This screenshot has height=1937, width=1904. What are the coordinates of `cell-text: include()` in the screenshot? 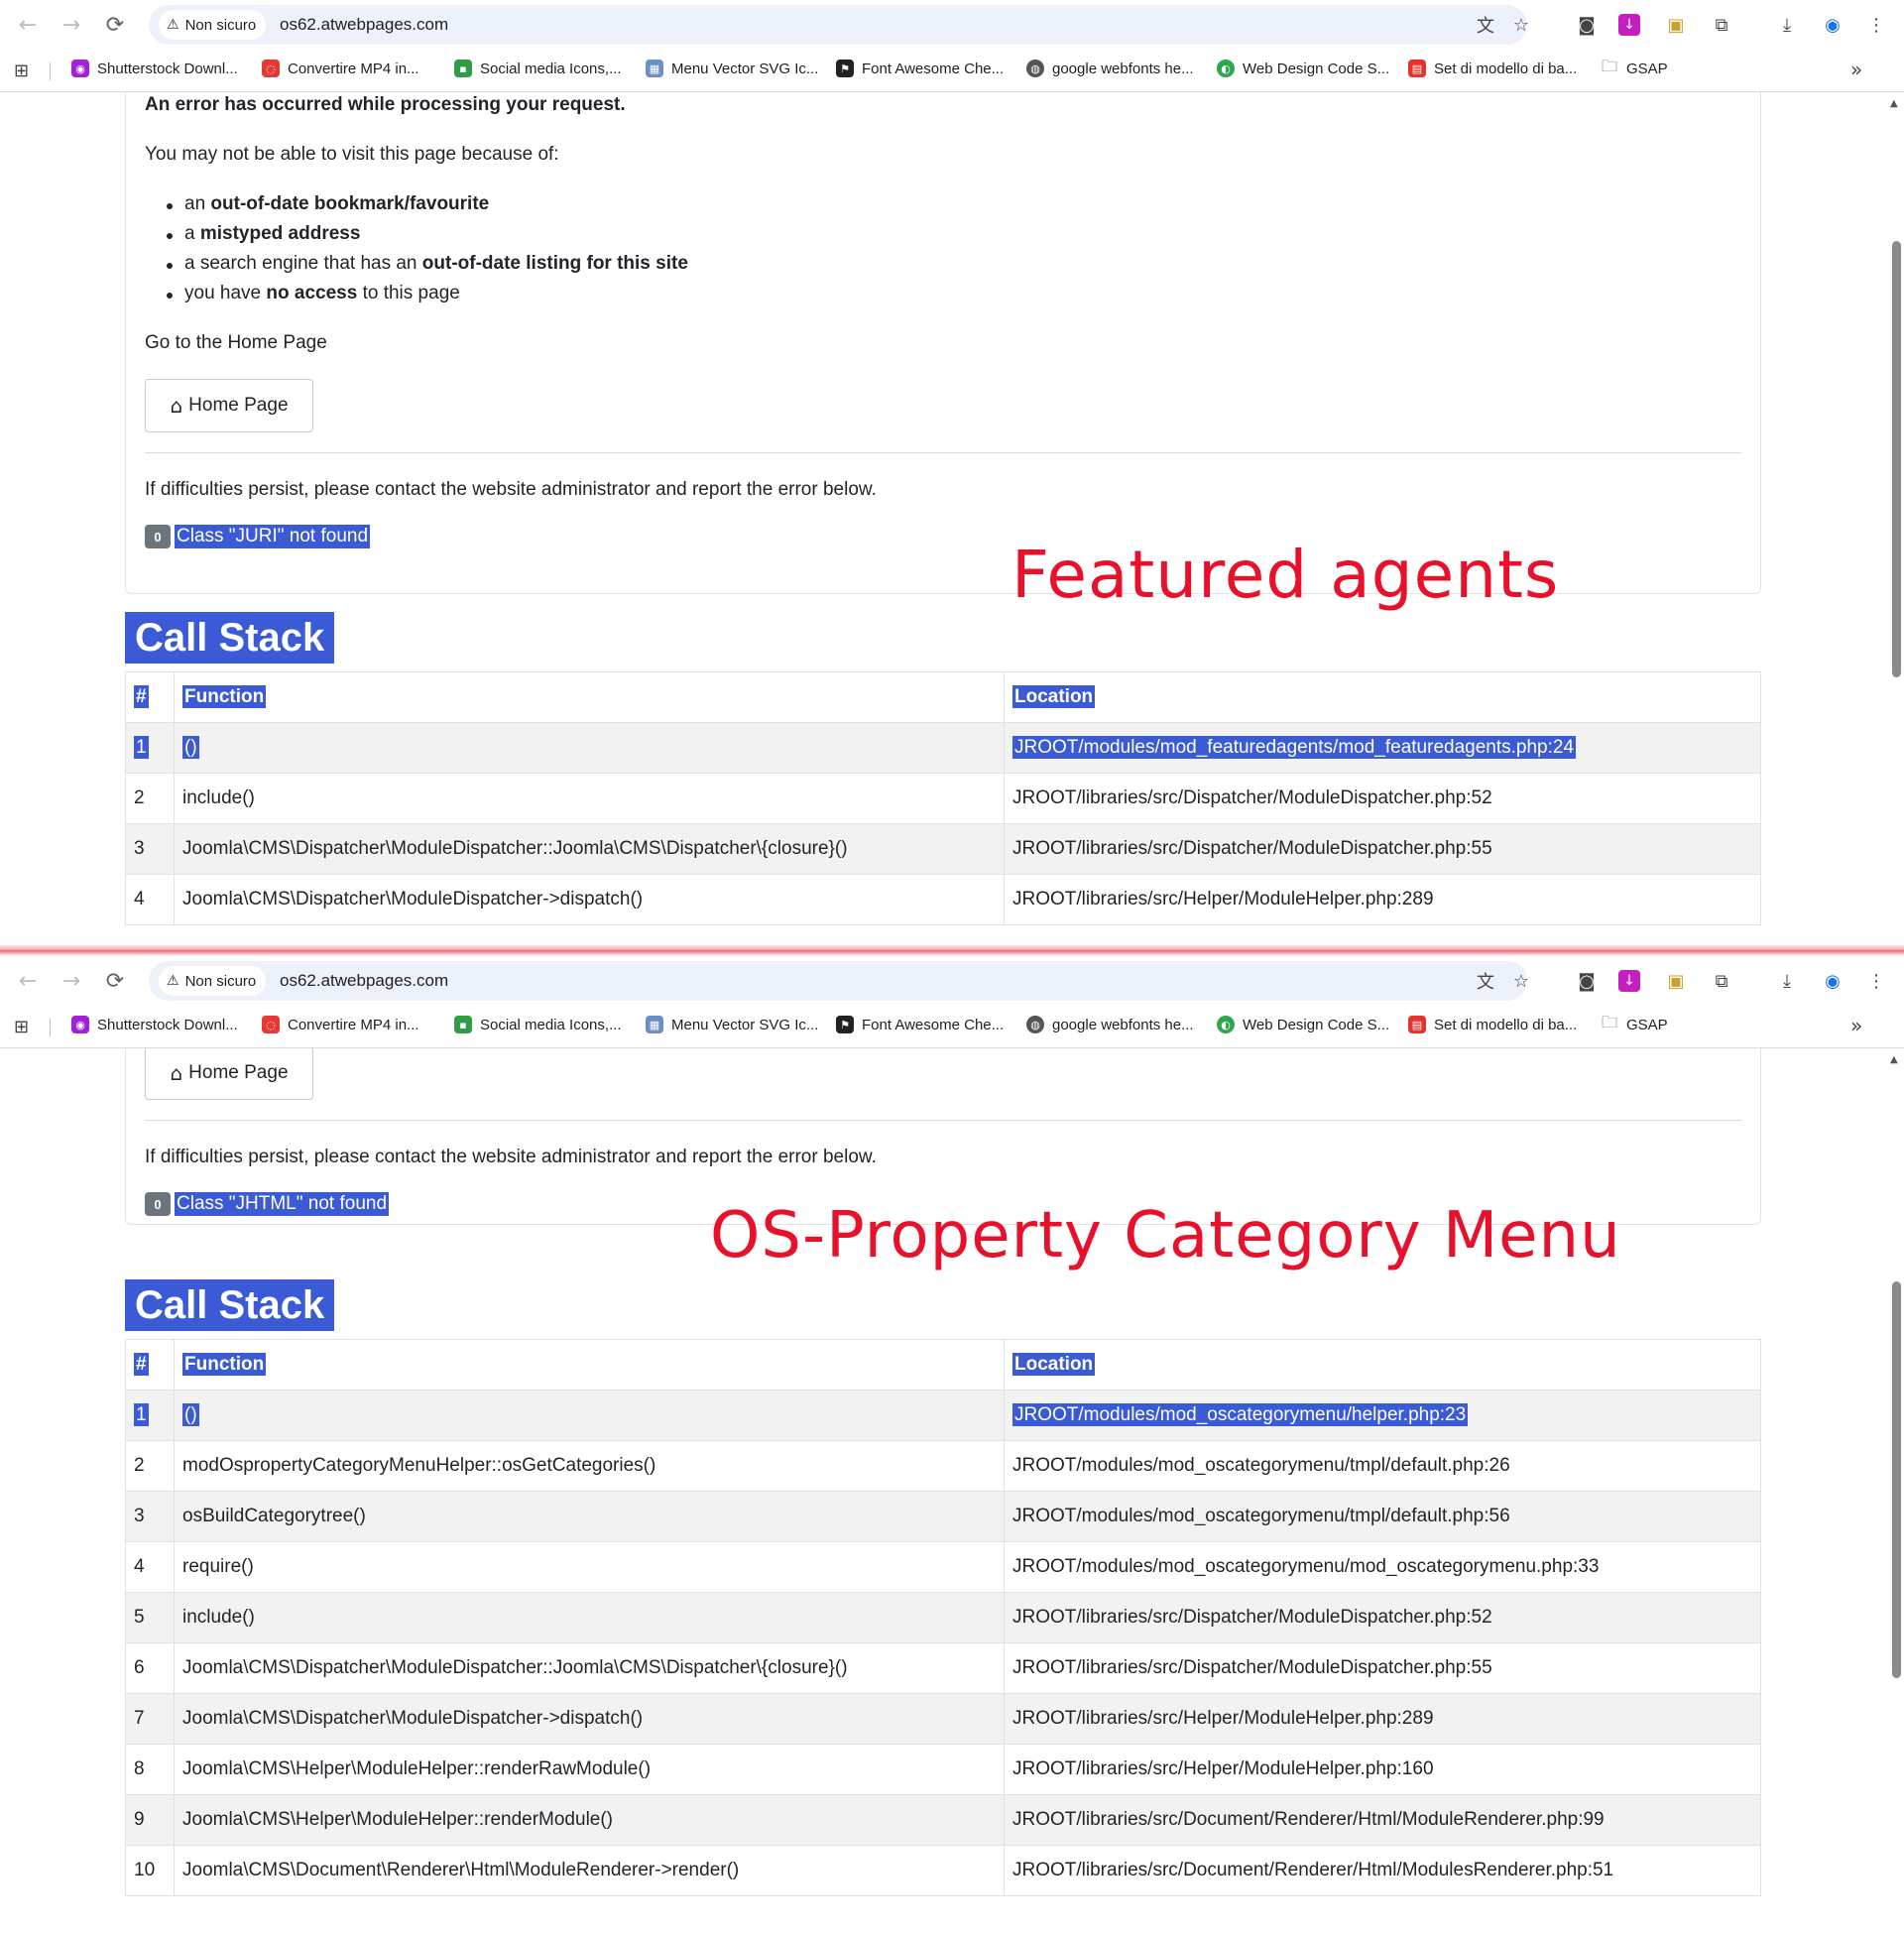 It's located at (218, 1618).